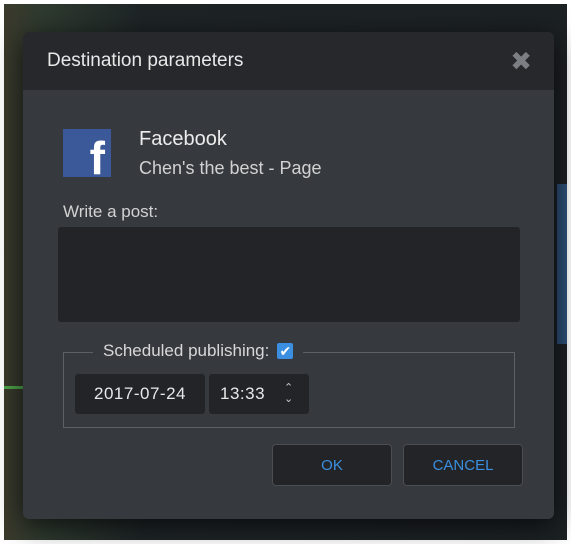 The image size is (571, 544). Describe the element at coordinates (562, 264) in the screenshot. I see `background-panel-strip` at that location.